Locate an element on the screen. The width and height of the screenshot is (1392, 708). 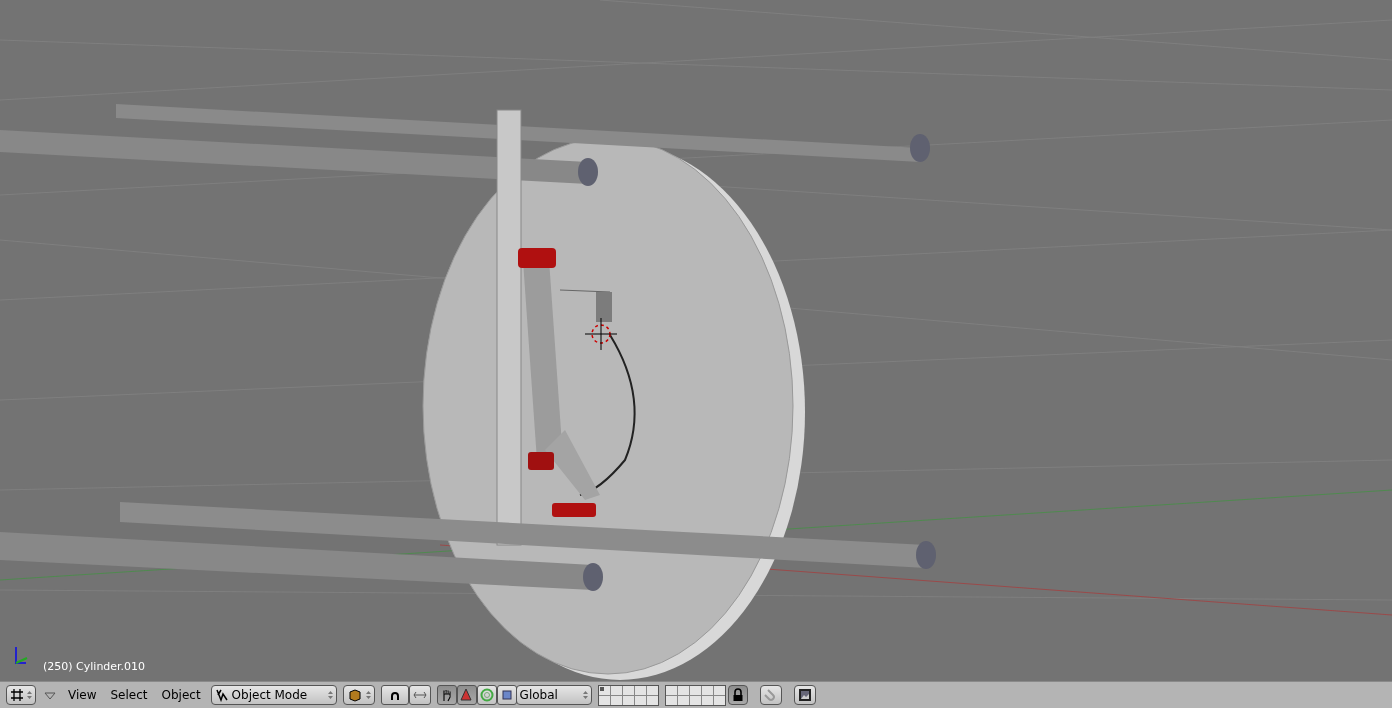
ring-icon is located at coordinates (486, 695).